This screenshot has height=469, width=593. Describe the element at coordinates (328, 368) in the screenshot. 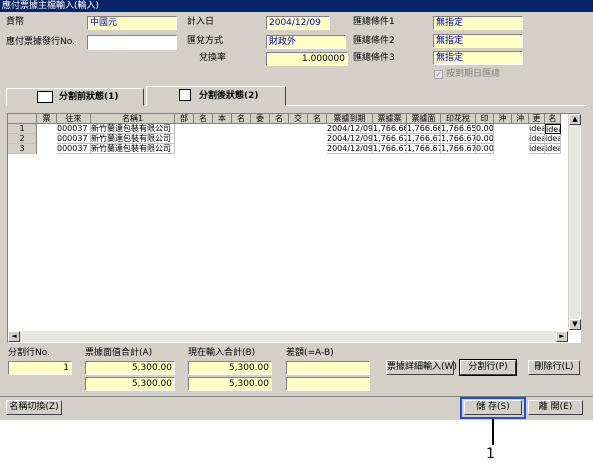

I see `difference-field` at that location.